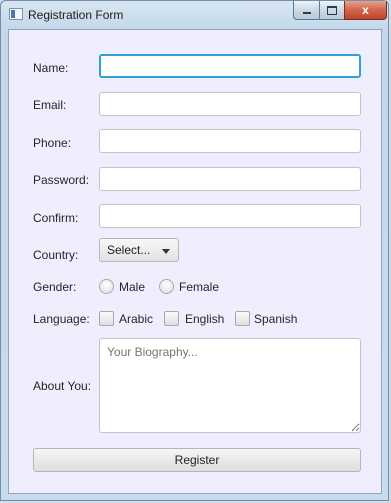  I want to click on gender-male-label: Male, so click(132, 287).